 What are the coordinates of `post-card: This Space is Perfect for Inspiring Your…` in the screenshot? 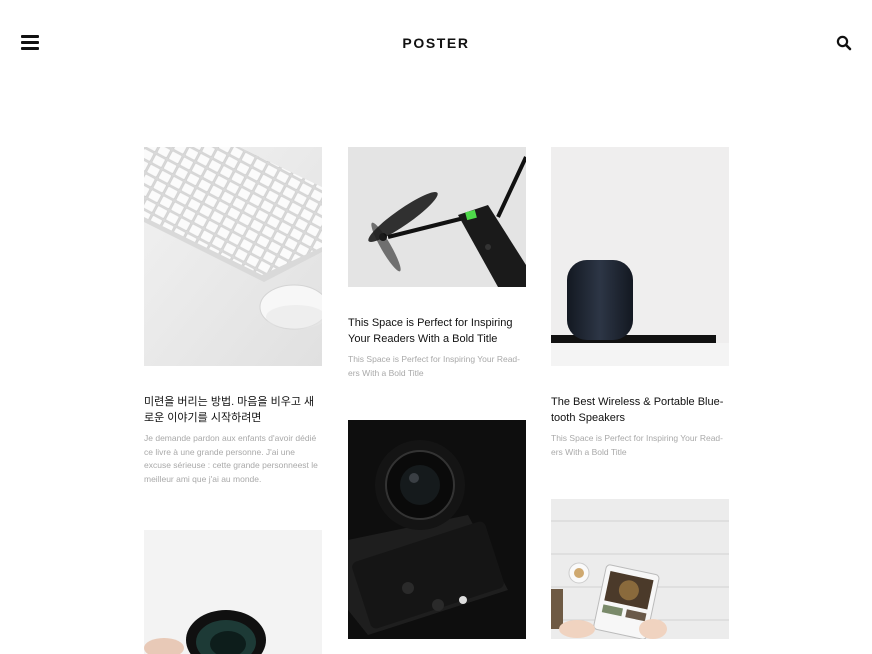 It's located at (437, 263).